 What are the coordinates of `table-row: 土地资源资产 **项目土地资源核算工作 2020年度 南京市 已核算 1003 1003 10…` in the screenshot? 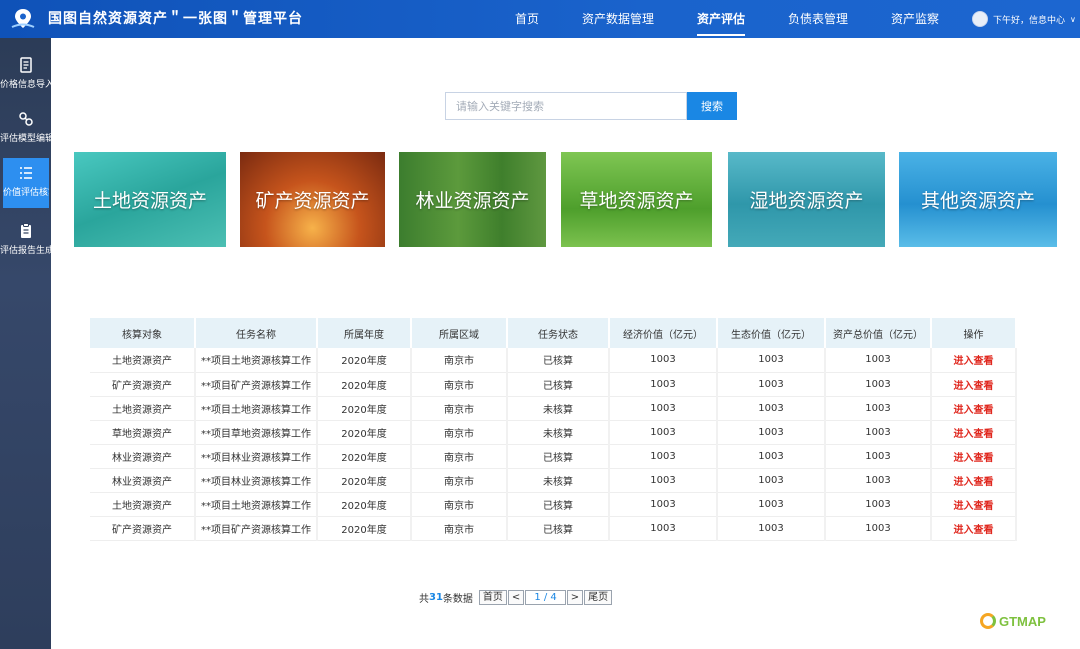 It's located at (553, 504).